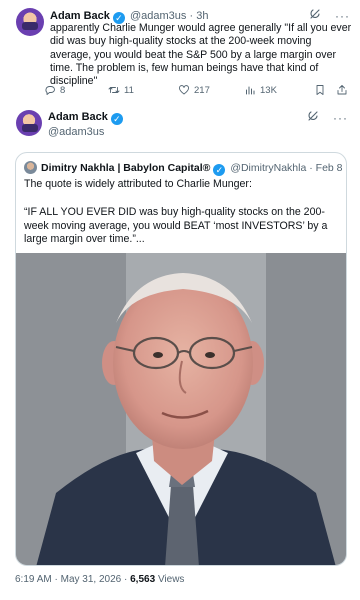 Image resolution: width=360 pixels, height=600 pixels. I want to click on tweet-date: Feb 8, so click(329, 168).